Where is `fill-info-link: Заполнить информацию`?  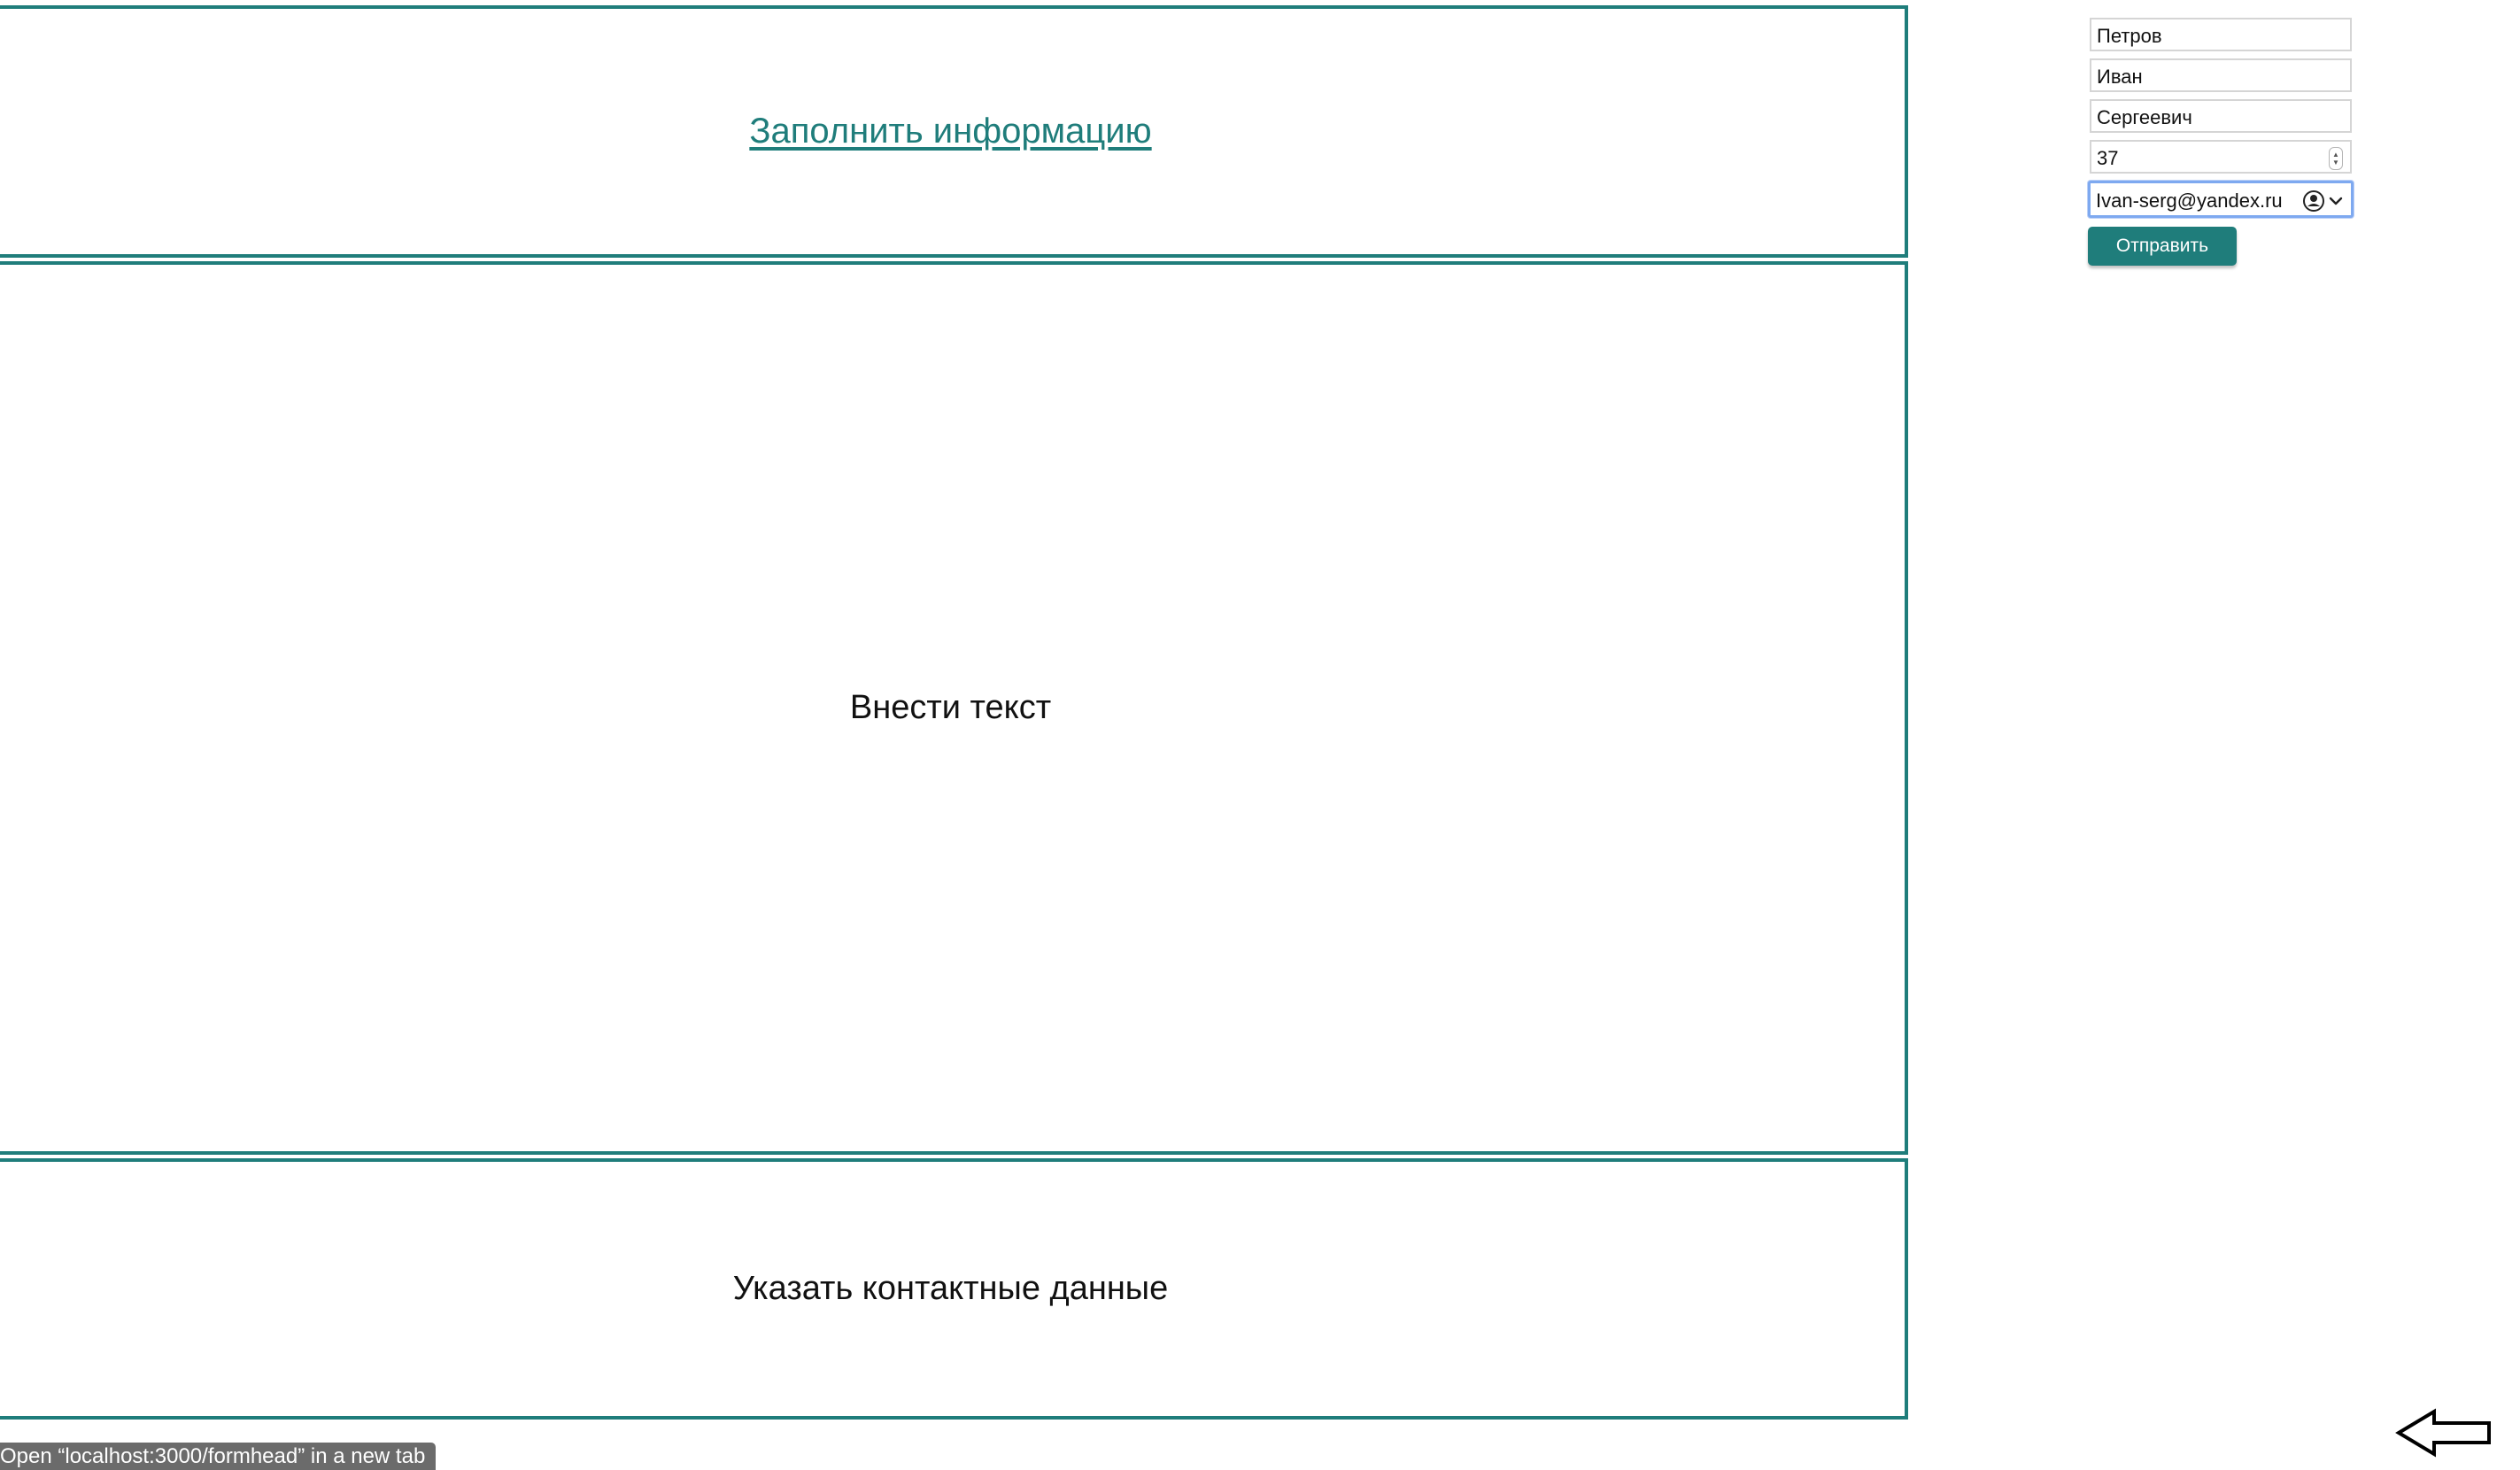
fill-info-link: Заполнить информацию is located at coordinates (950, 131).